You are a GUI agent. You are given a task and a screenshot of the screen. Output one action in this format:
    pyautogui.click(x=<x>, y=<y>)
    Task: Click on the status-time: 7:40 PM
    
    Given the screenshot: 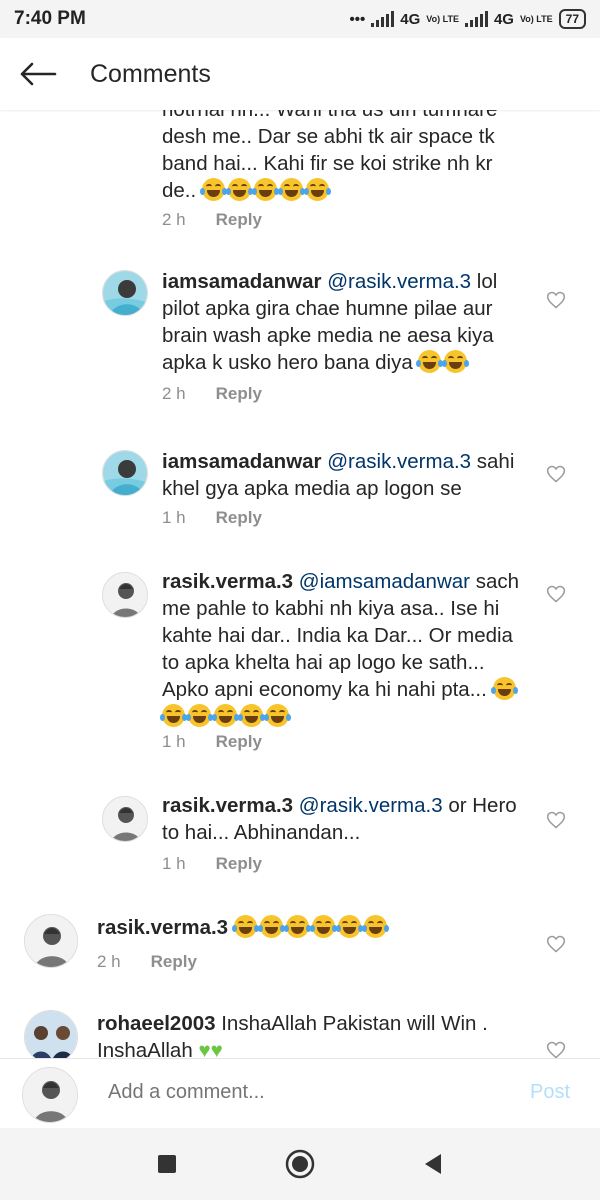 What is the action you would take?
    pyautogui.click(x=50, y=18)
    